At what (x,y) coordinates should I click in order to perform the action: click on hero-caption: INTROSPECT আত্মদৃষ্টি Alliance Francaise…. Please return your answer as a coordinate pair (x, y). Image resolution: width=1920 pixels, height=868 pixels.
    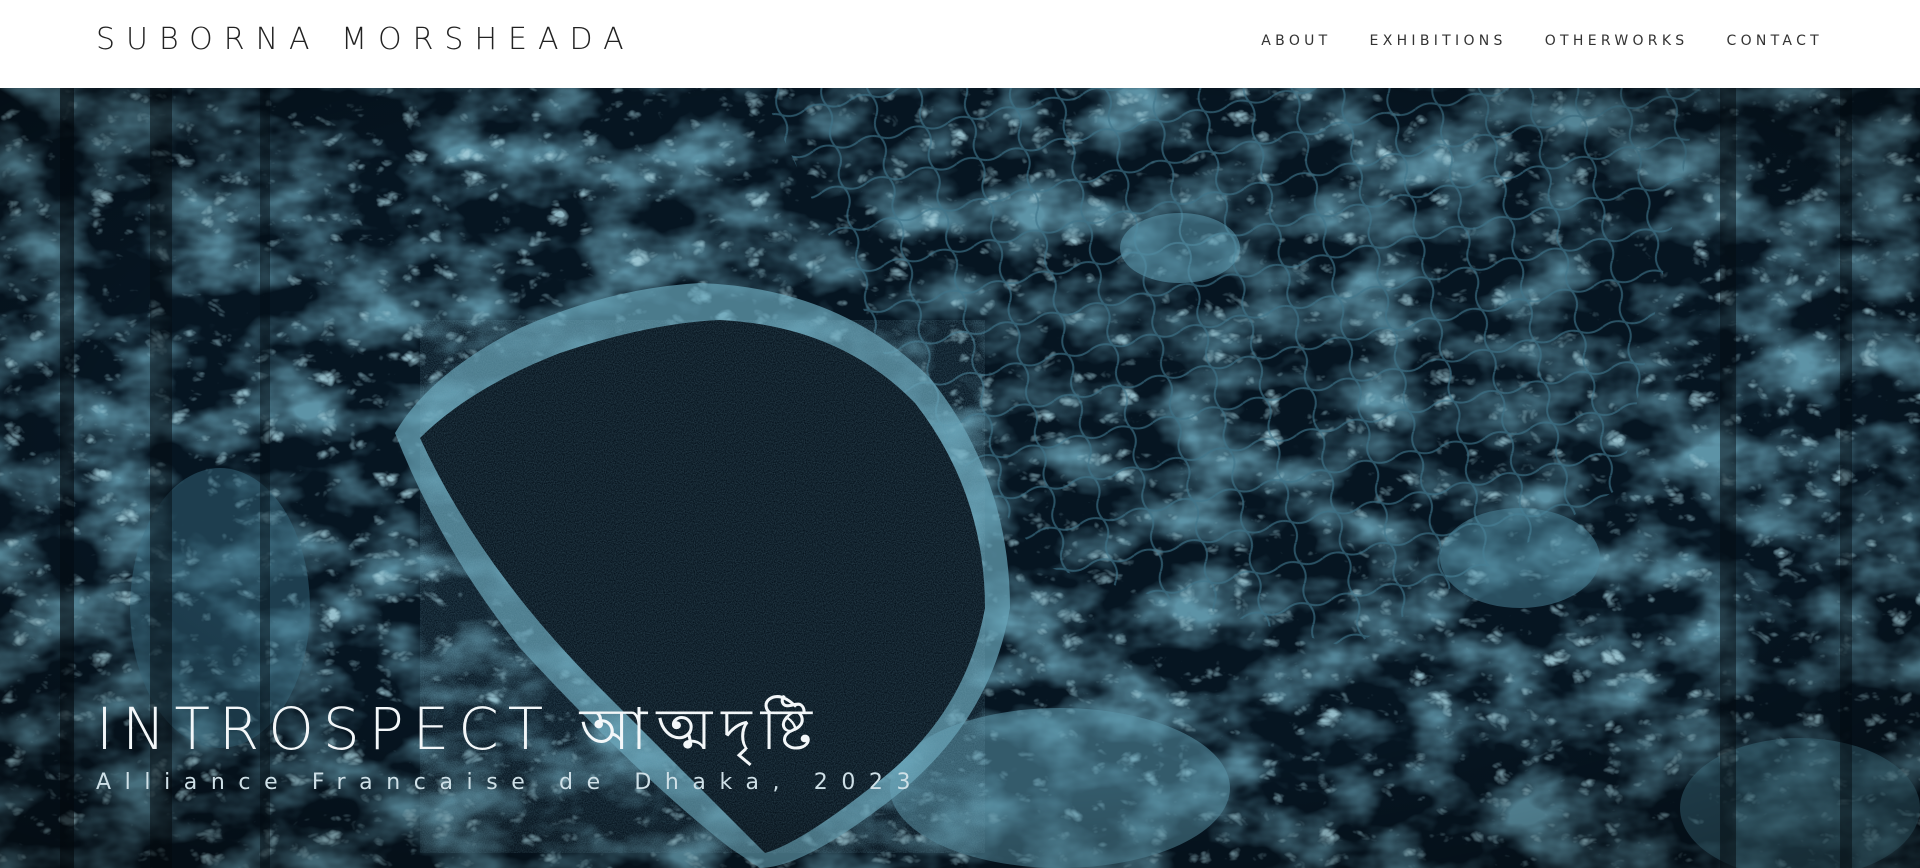
    Looking at the image, I should click on (510, 747).